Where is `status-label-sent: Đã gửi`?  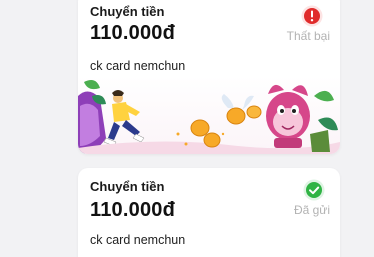 status-label-sent: Đã gửi is located at coordinates (311, 210).